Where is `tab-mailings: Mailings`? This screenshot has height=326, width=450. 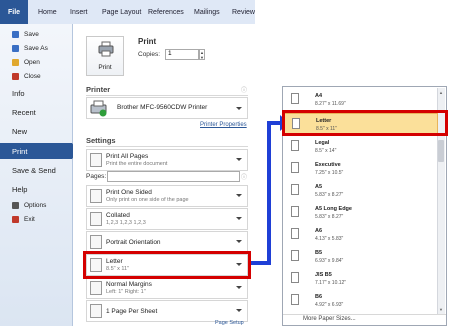 tab-mailings: Mailings is located at coordinates (207, 12).